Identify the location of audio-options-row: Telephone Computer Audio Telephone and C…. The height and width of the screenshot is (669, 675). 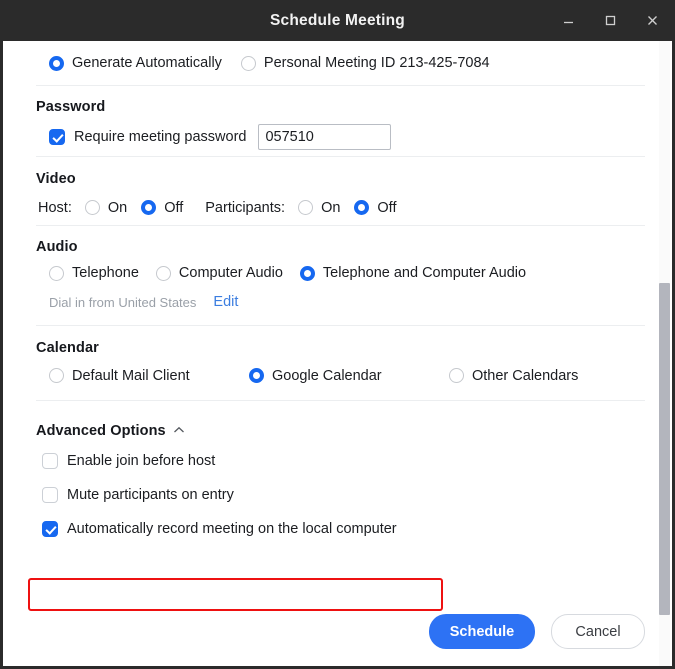
(340, 273).